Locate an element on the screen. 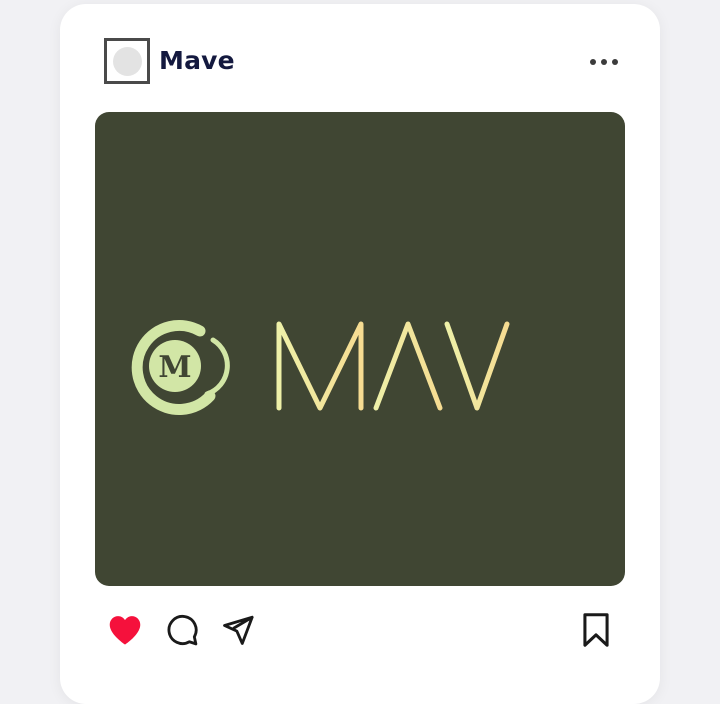  post-username: Mave is located at coordinates (197, 61).